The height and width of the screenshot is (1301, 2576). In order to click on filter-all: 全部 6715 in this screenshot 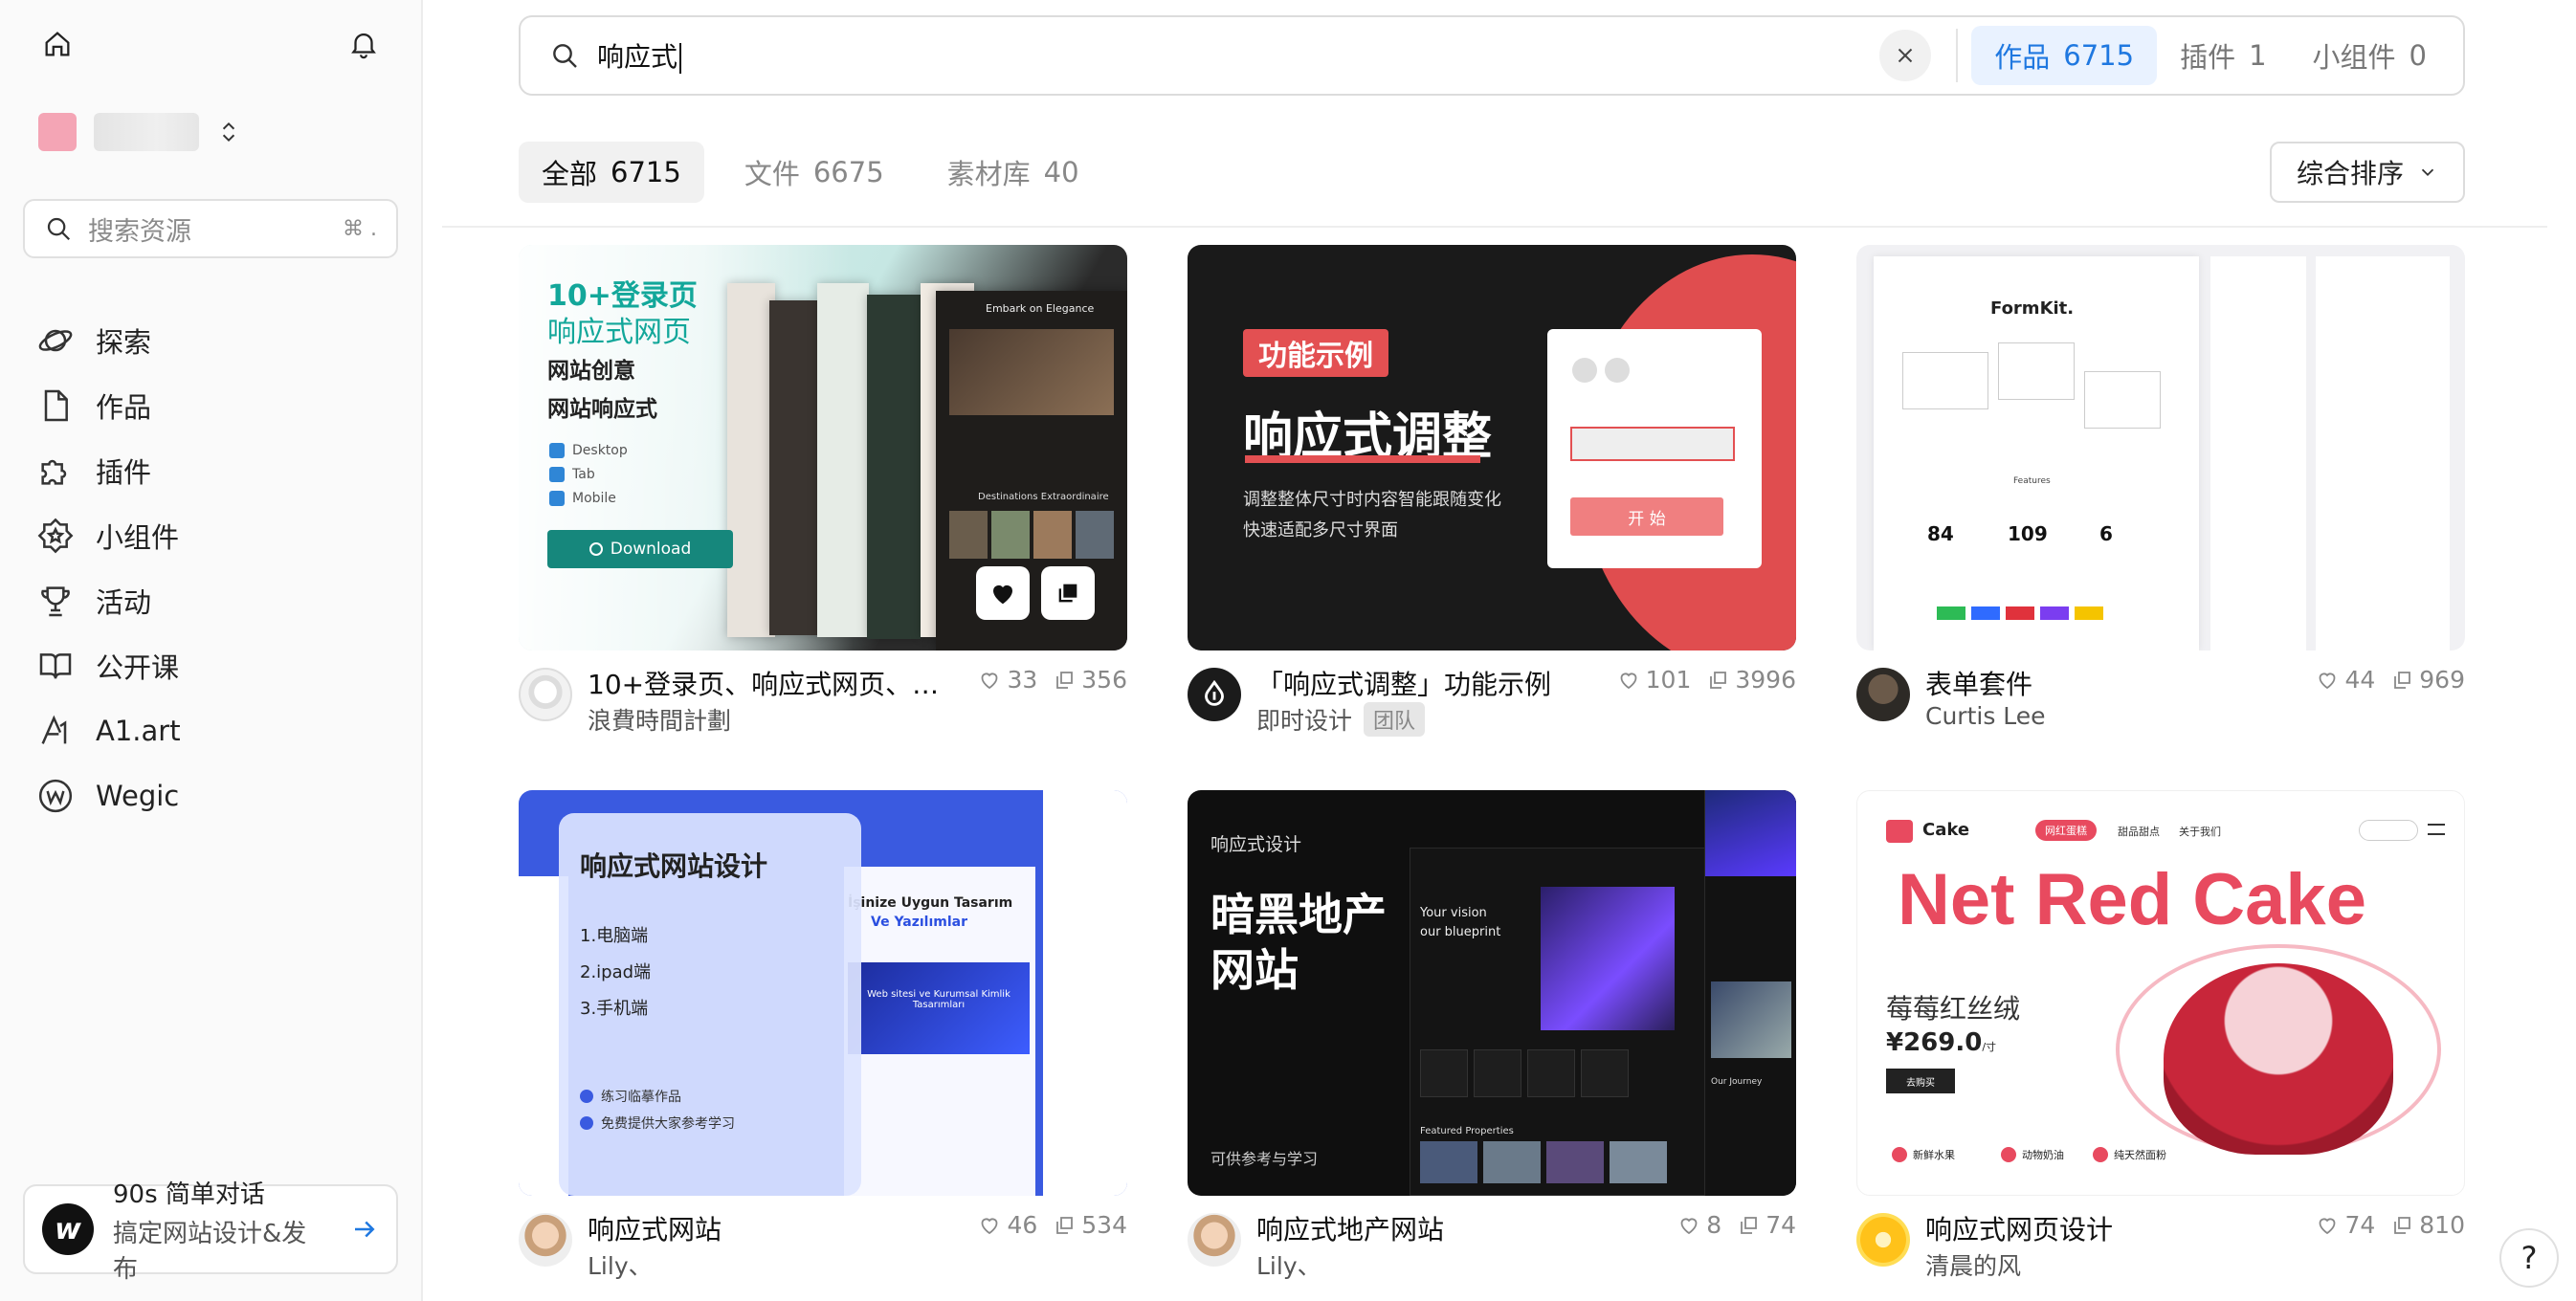, I will do `click(611, 172)`.